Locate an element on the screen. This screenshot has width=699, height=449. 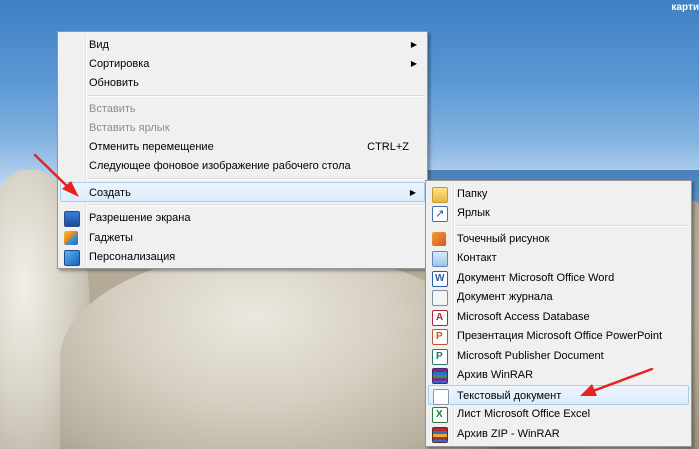
folder-icon is located at coordinates (440, 195).